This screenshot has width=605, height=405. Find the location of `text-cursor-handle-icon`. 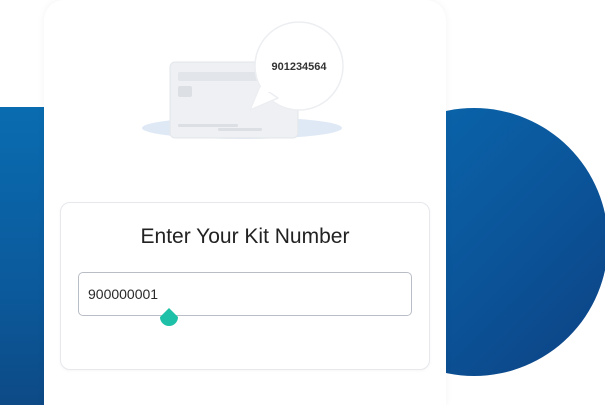

text-cursor-handle-icon is located at coordinates (169, 318).